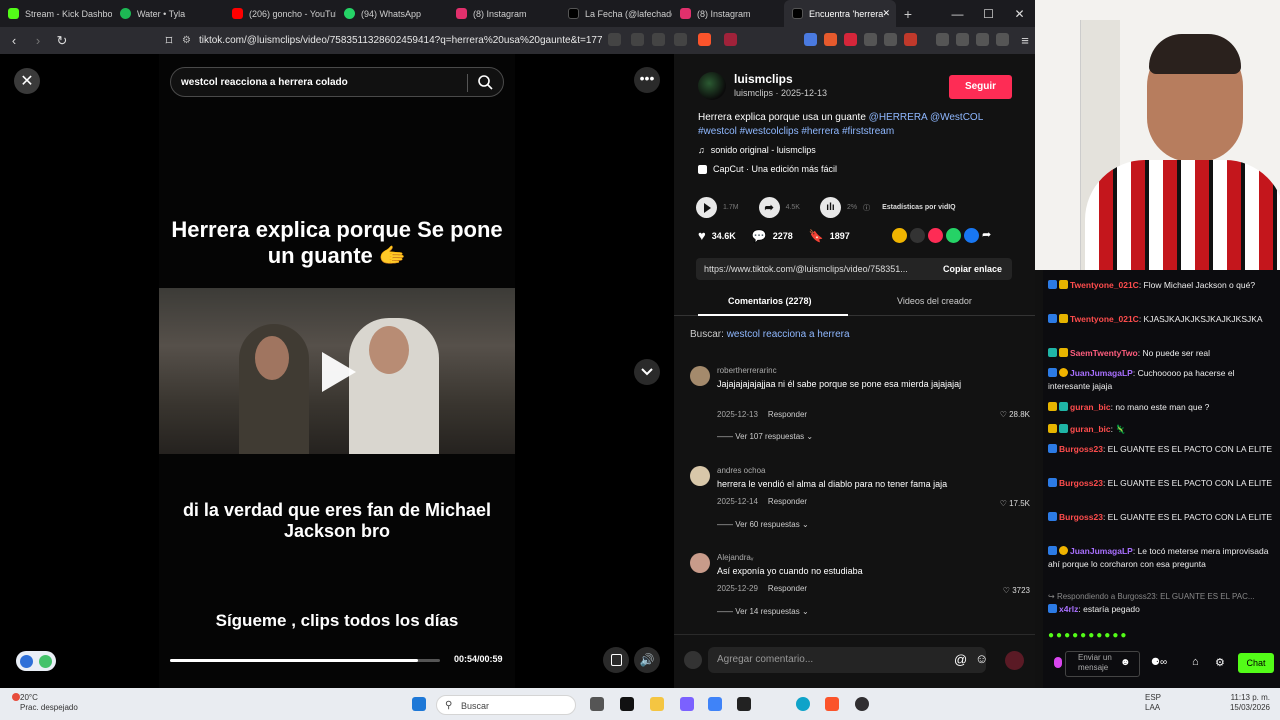 Image resolution: width=1280 pixels, height=720 pixels. I want to click on reading-list-icon, so click(962, 39).